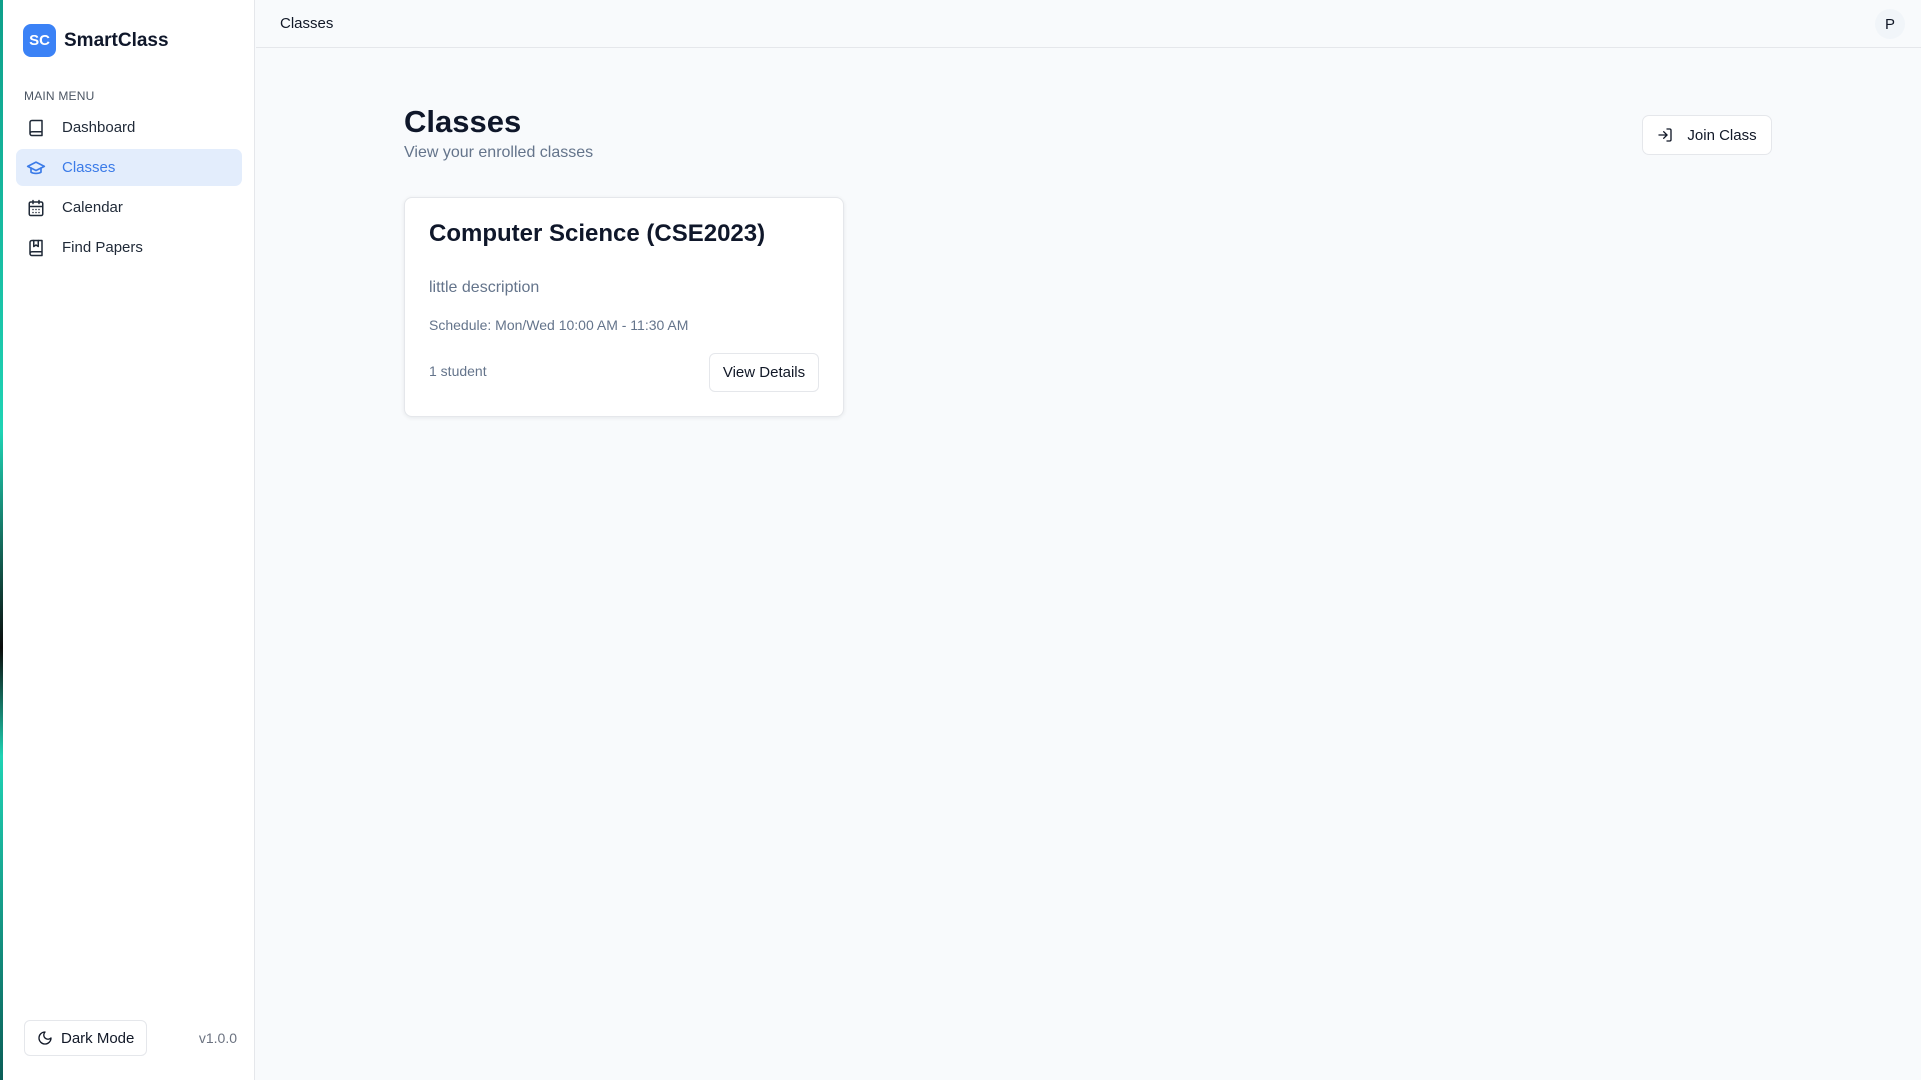 The height and width of the screenshot is (1080, 1921). Describe the element at coordinates (59, 96) in the screenshot. I see `main-menu-heading: MAIN MENU` at that location.